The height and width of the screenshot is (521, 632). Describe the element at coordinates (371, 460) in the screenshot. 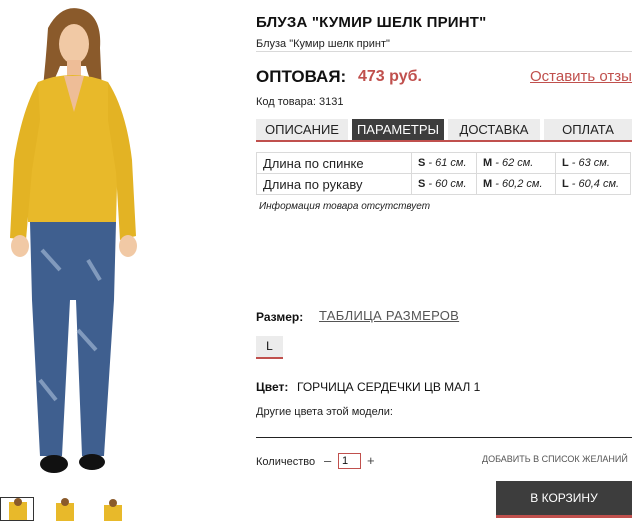

I see `quantity-increase-button: +` at that location.